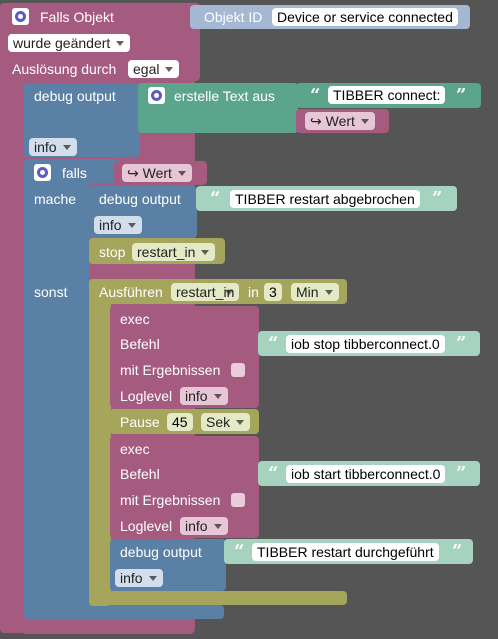 Image resolution: width=498 pixels, height=639 pixels. Describe the element at coordinates (345, 552) in the screenshot. I see `text-literal-3-value: TIBBER restart durchgeführt` at that location.